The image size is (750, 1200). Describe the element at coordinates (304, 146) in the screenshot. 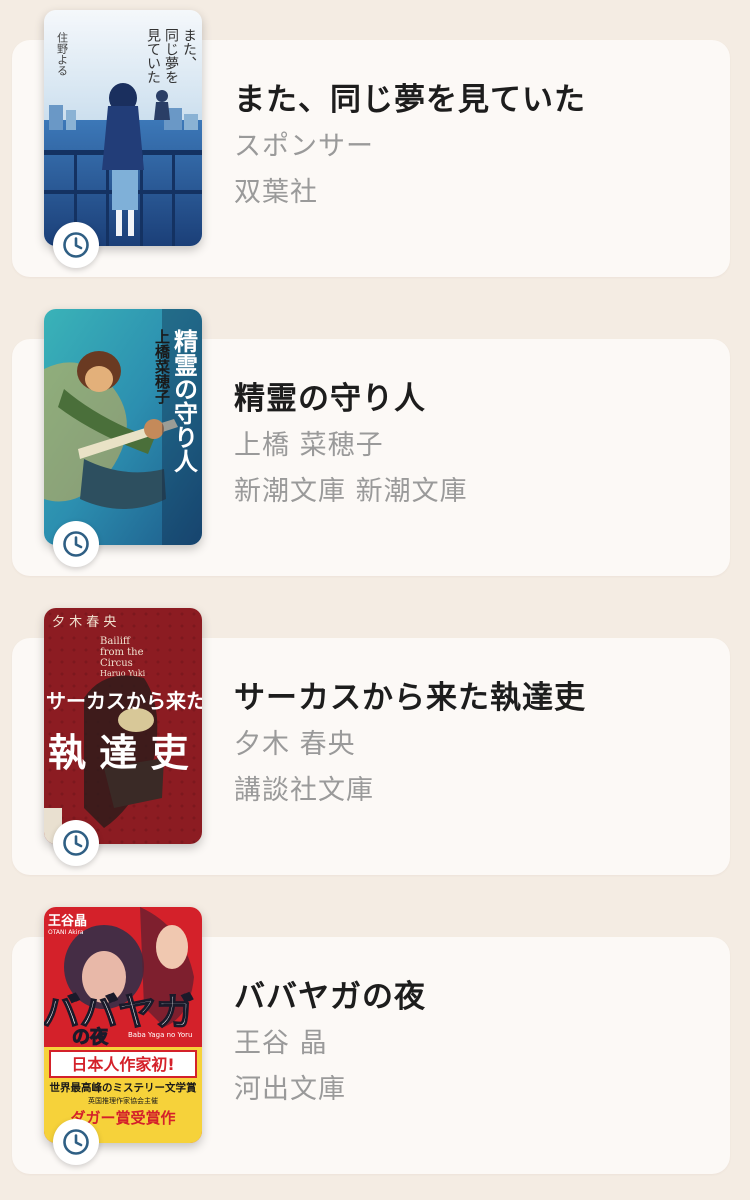

I see `book-author: スポンサー` at that location.